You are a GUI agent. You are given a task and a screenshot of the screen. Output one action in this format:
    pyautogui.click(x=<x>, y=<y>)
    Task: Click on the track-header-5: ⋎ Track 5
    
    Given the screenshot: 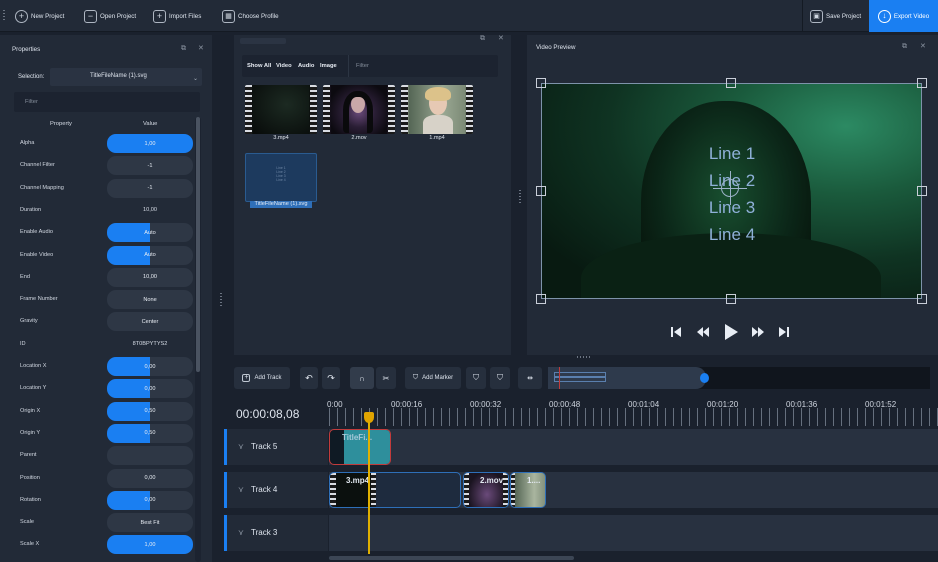 What is the action you would take?
    pyautogui.click(x=276, y=447)
    